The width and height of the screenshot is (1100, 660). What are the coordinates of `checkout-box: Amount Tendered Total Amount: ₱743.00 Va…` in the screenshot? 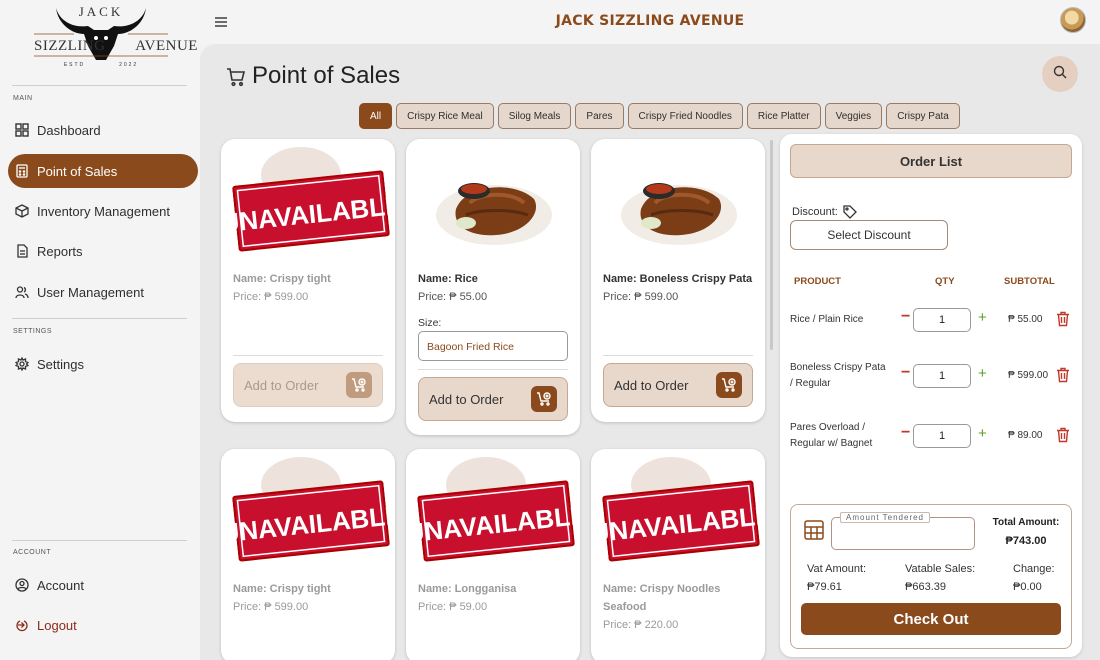 It's located at (931, 576).